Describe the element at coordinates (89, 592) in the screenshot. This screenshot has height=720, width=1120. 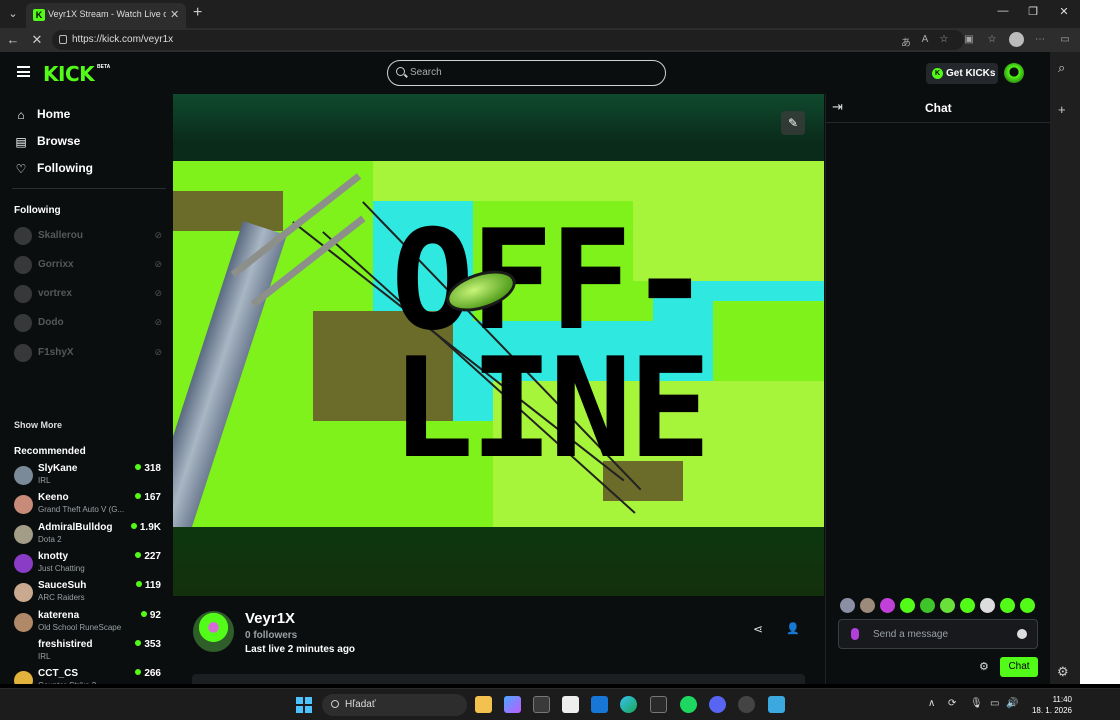
I see `recommended-item: SauceSuh ARC Raiders 119` at that location.